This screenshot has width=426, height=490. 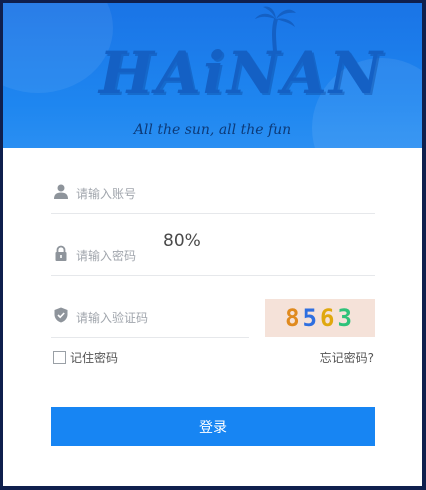 What do you see at coordinates (346, 318) in the screenshot?
I see `captcha-char: 3` at bounding box center [346, 318].